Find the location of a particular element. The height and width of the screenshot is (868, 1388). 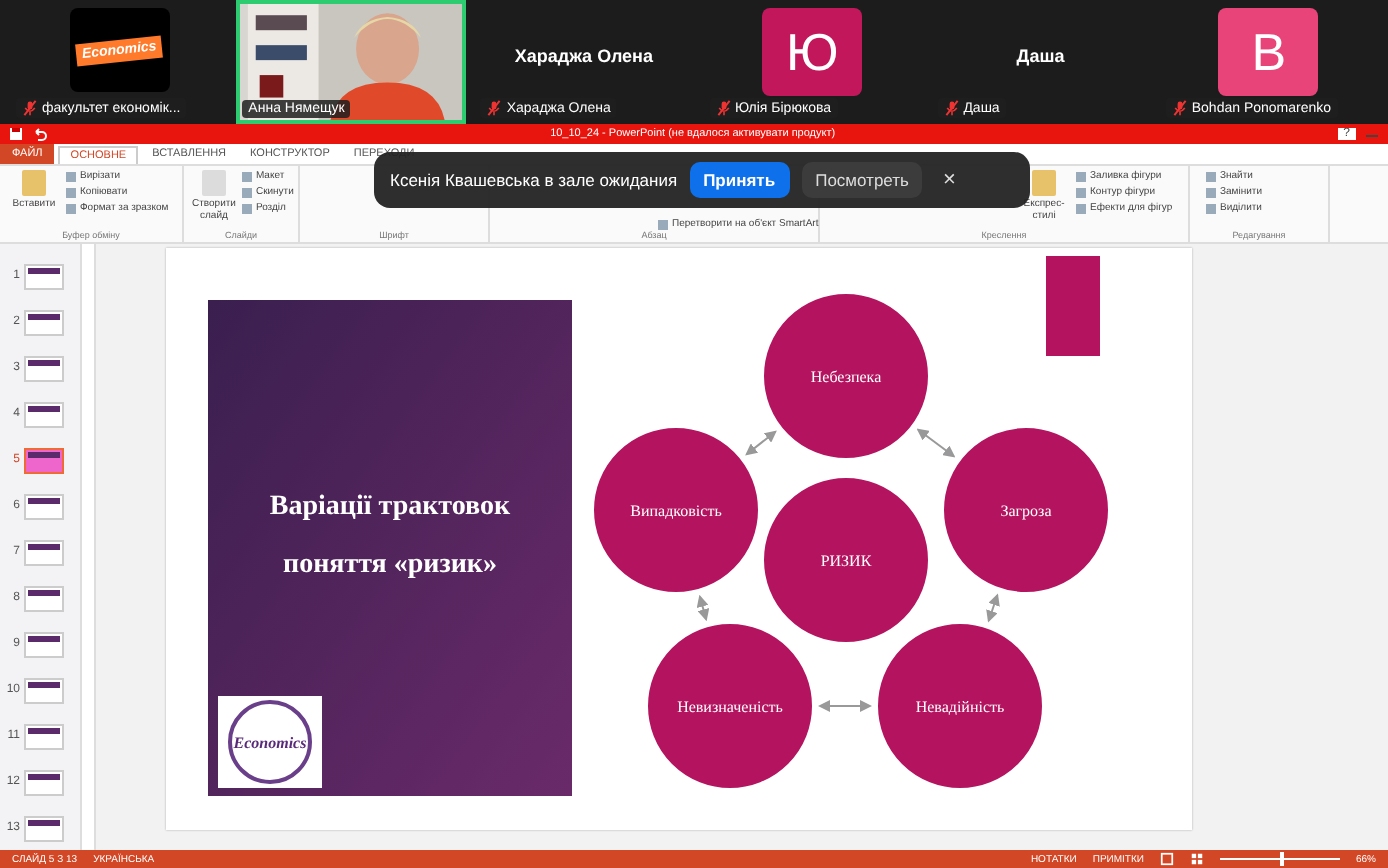

slide-title: поняття «ризик» is located at coordinates (389, 565).